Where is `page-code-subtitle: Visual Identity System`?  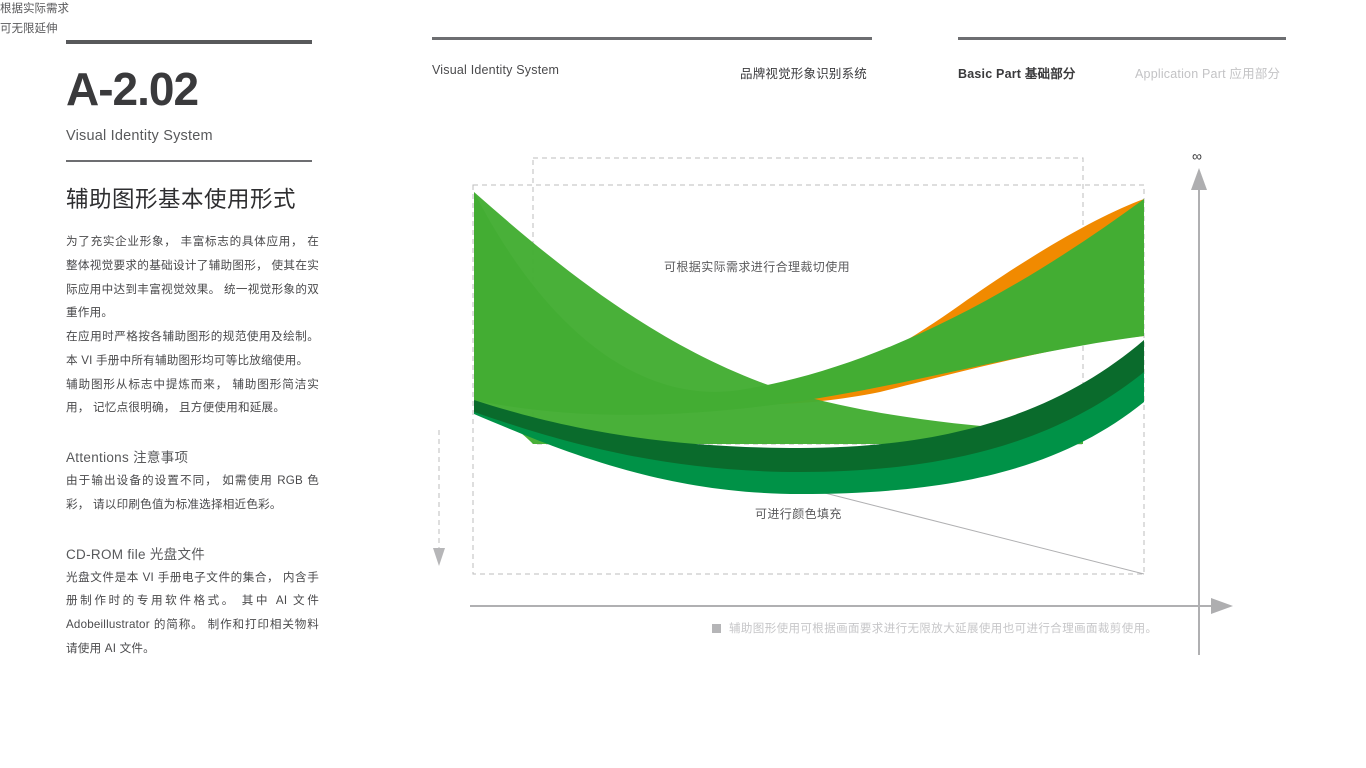
page-code-subtitle: Visual Identity System is located at coordinates (139, 136).